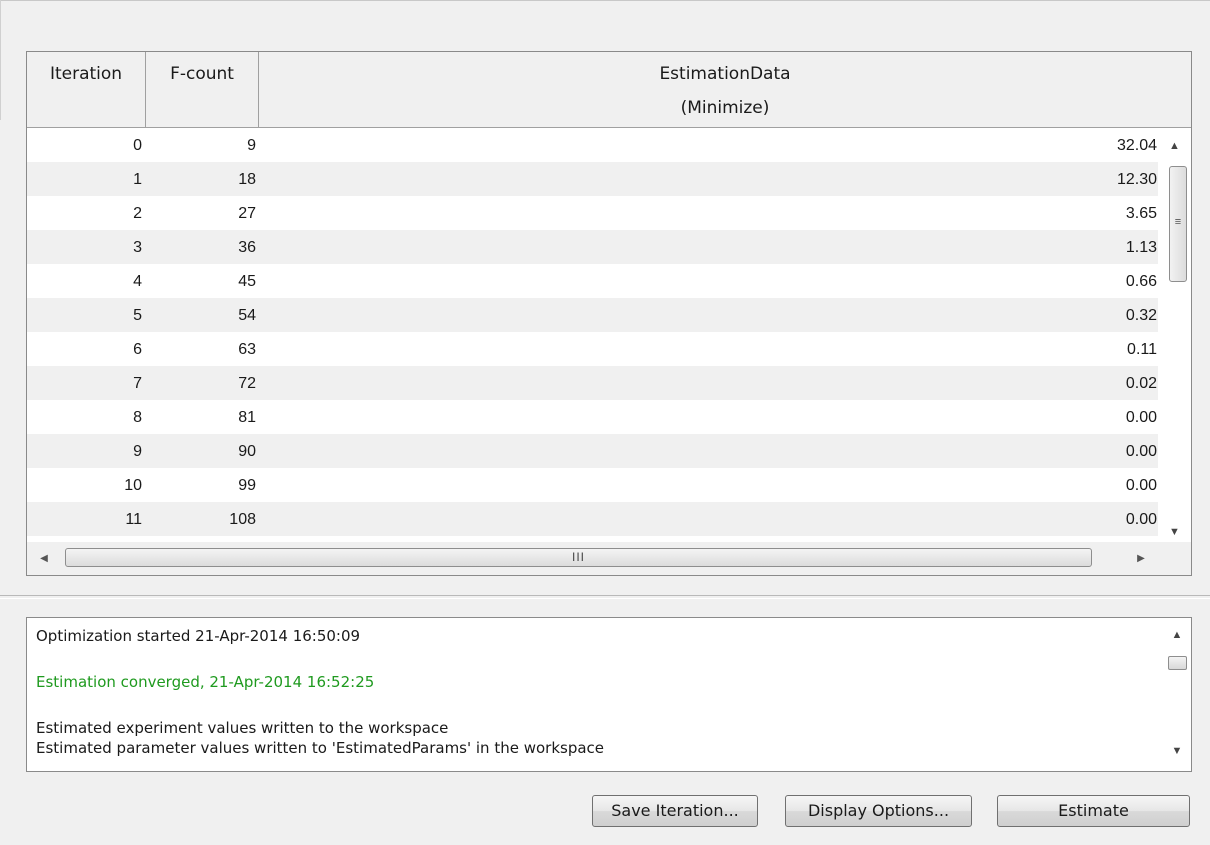 The height and width of the screenshot is (845, 1210). I want to click on cell-estimation-value: 1.13, so click(1141, 247).